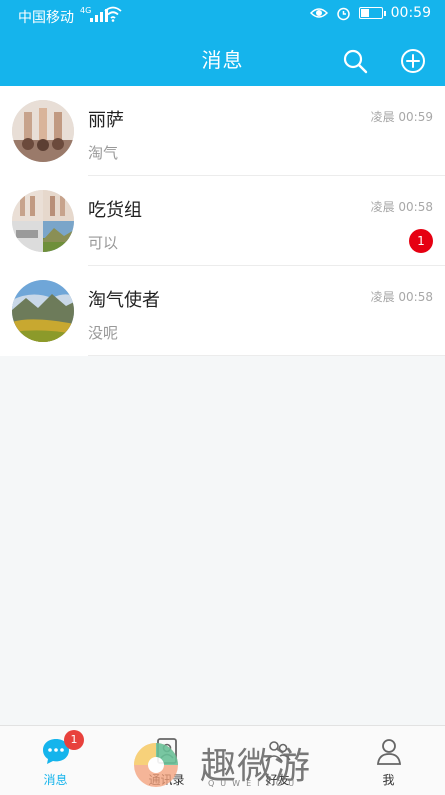 The image size is (445, 795). I want to click on watermark-subtext: QUWEIYOU, so click(254, 783).